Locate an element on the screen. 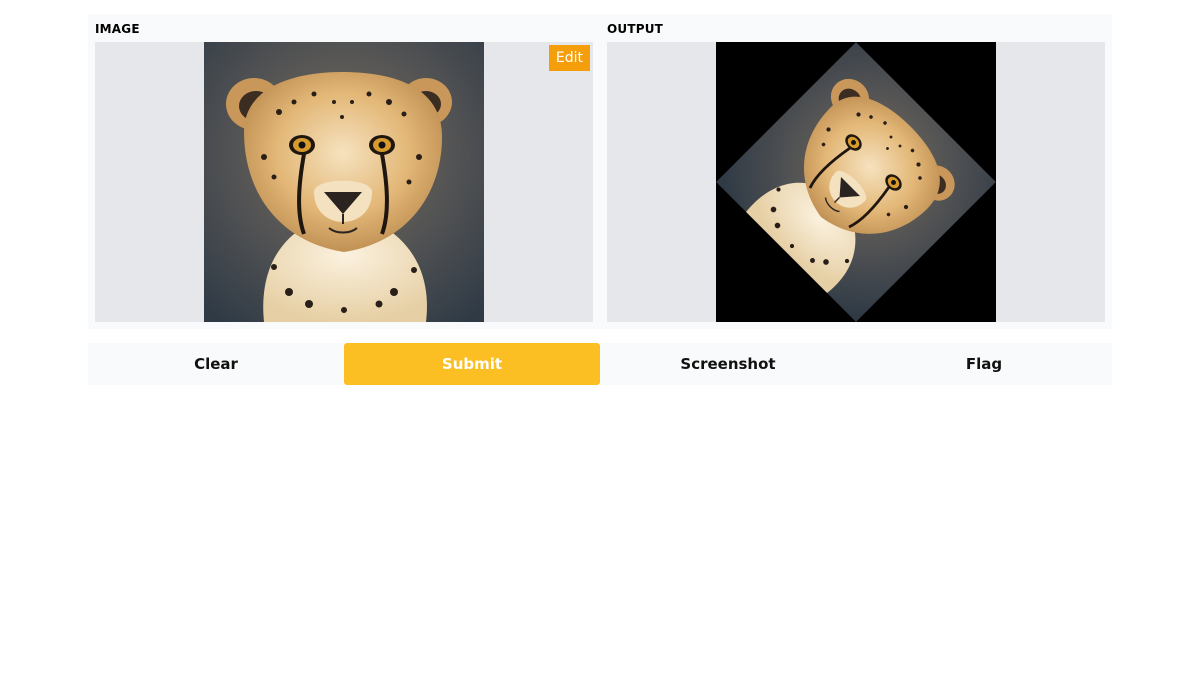 This screenshot has height=684, width=1200. output-panel-label: OUTPUT is located at coordinates (635, 29).